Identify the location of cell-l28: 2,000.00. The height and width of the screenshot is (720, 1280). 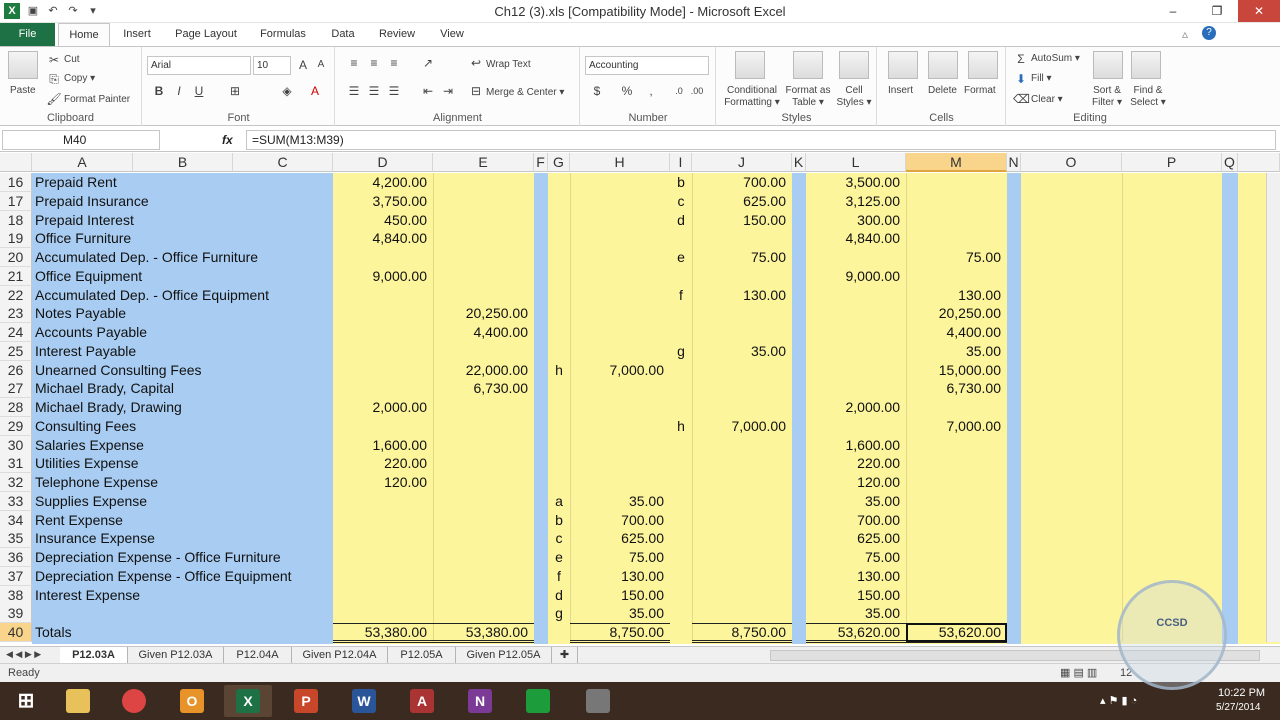
(856, 407).